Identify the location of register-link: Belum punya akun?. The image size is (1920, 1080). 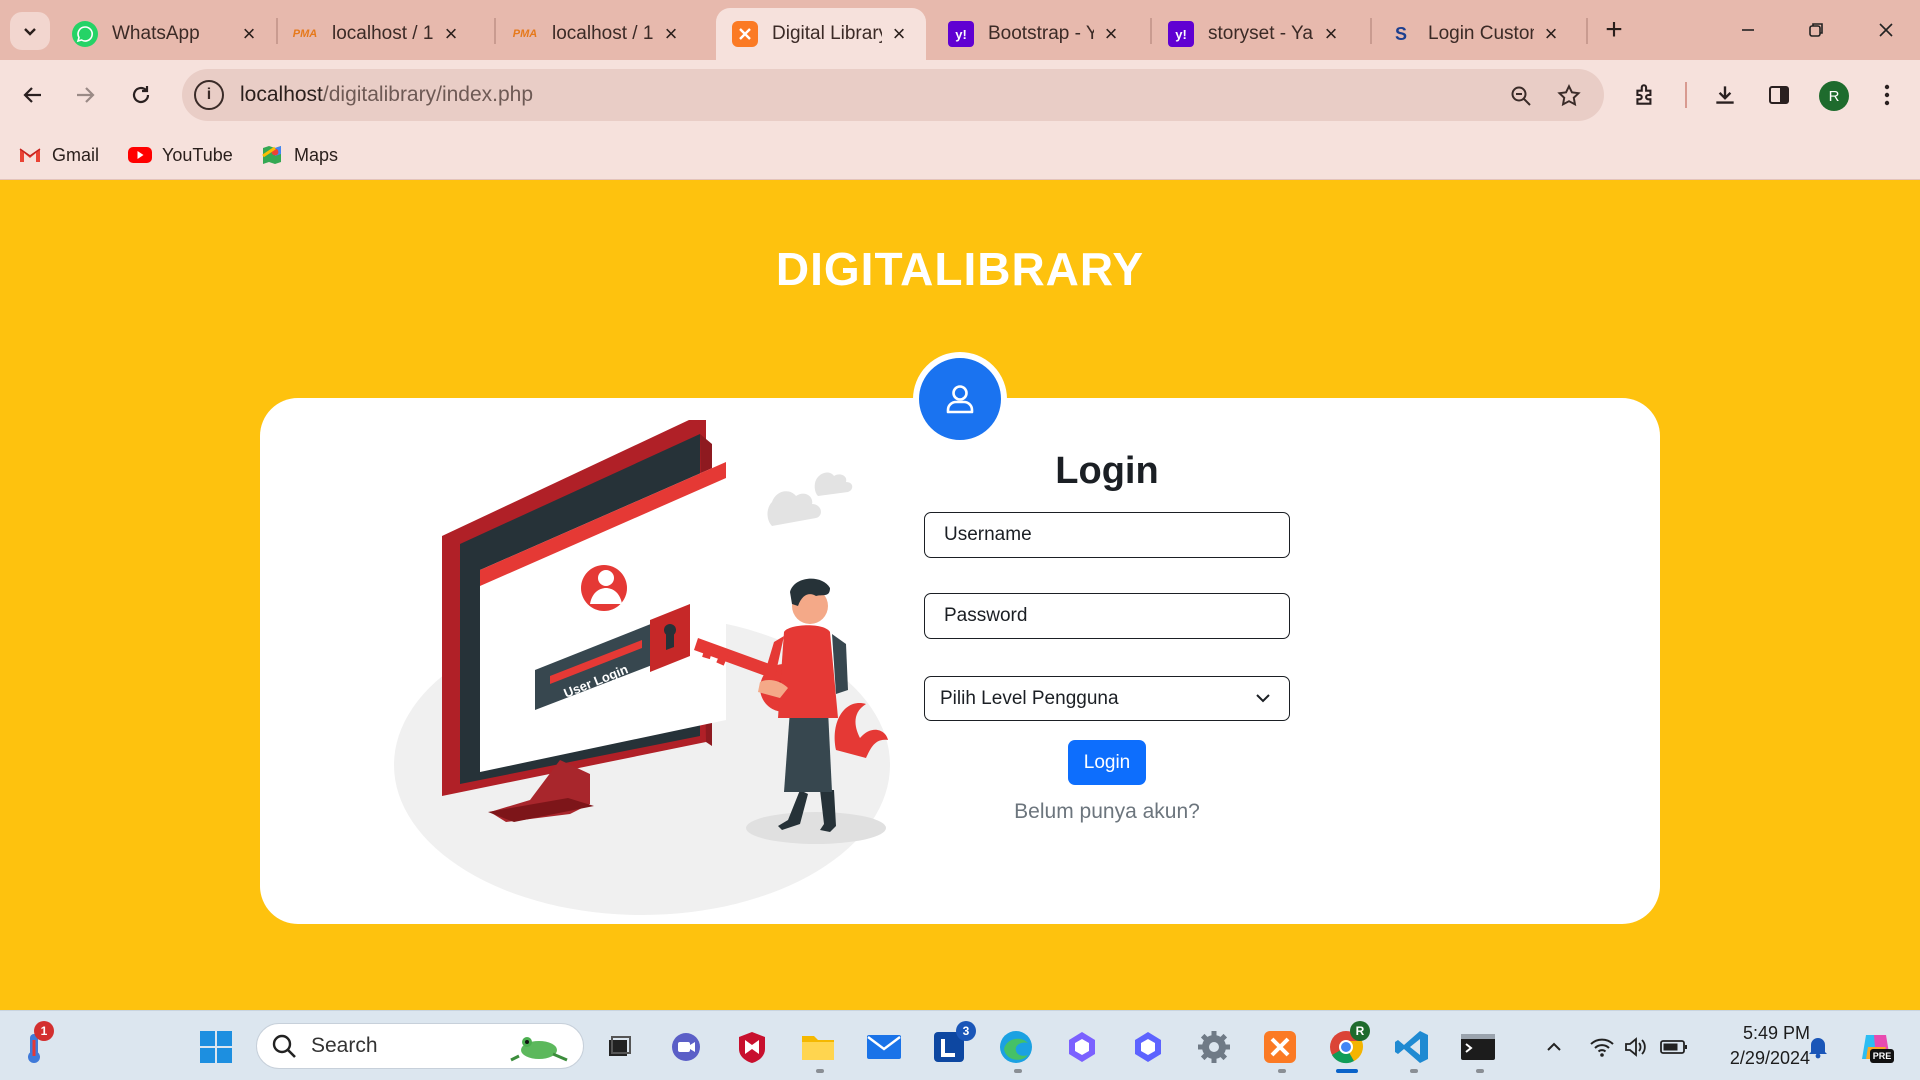
(1107, 812).